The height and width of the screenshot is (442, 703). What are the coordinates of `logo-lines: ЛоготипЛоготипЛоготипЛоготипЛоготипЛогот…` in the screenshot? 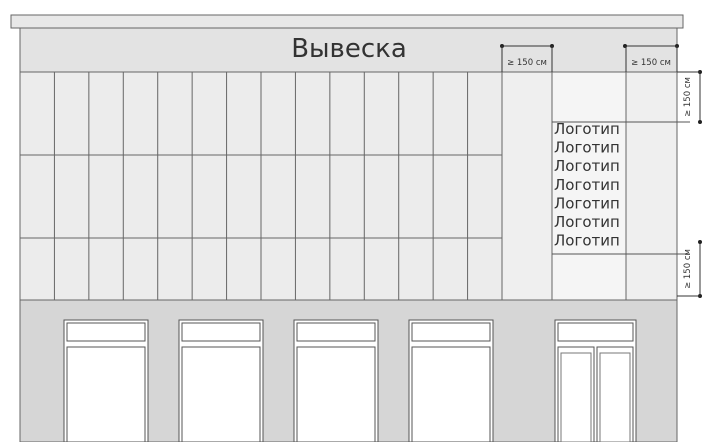 It's located at (587, 185).